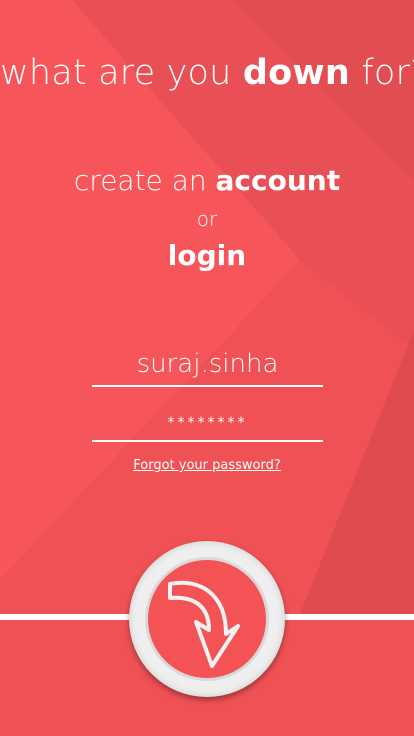 The image size is (414, 736). I want to click on create-emphasis: account, so click(278, 180).